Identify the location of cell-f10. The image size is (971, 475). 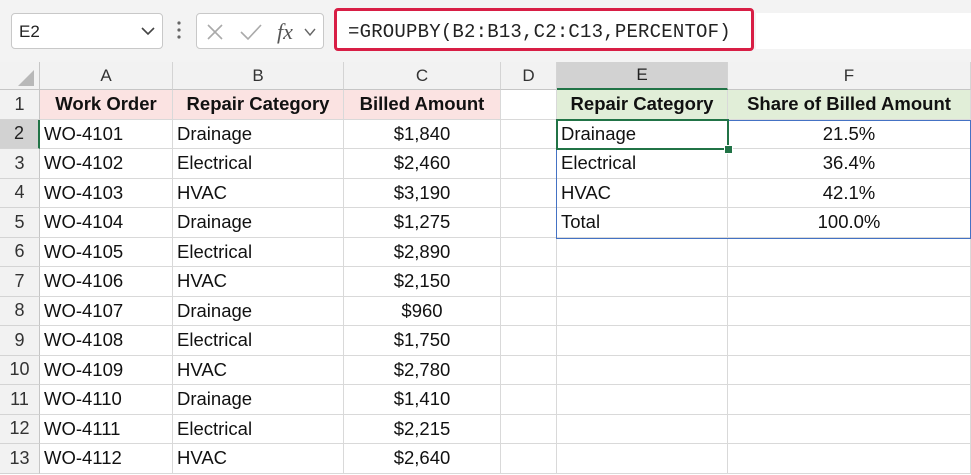
(849, 370).